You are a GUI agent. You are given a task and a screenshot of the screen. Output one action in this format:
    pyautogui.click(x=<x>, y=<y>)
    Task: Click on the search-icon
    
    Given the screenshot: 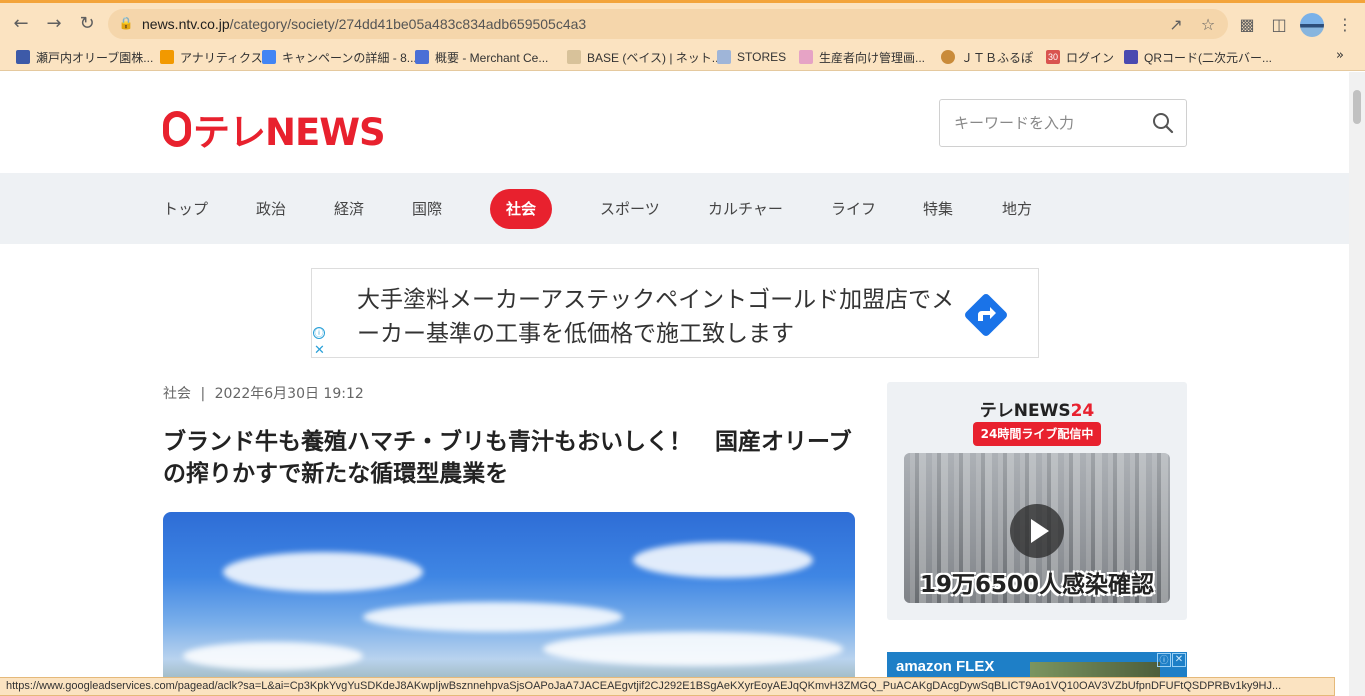 What is the action you would take?
    pyautogui.click(x=1163, y=123)
    